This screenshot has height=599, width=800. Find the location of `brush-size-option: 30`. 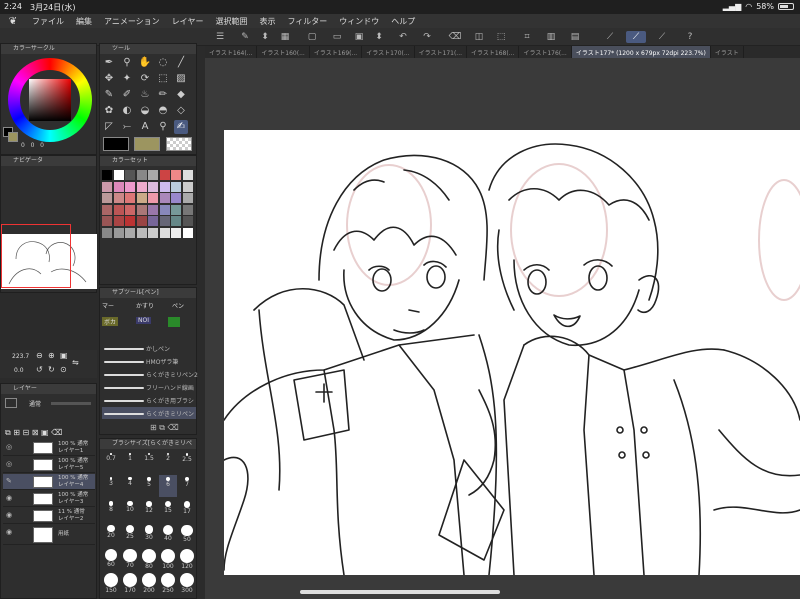

brush-size-option: 30 is located at coordinates (149, 534).